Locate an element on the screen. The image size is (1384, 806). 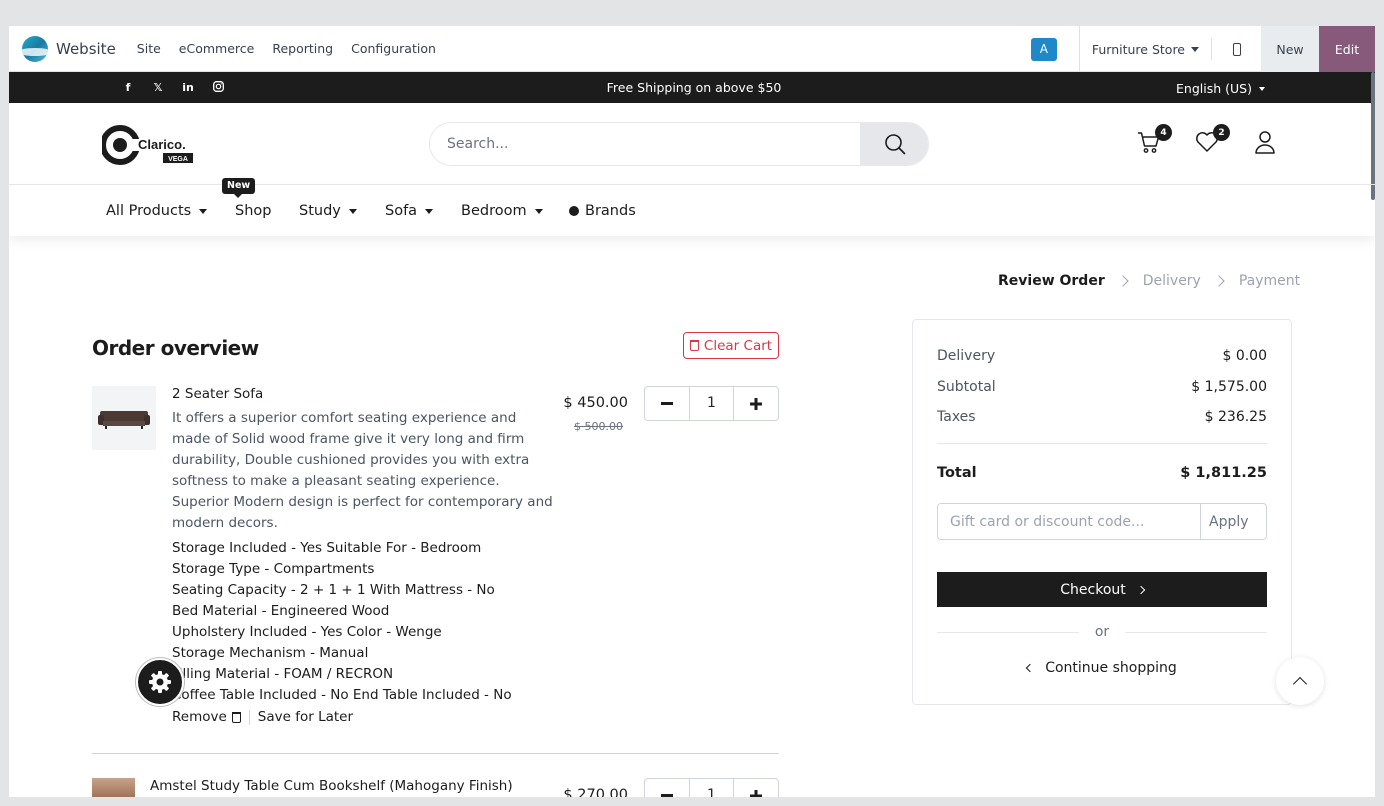
nav-label: Study is located at coordinates (320, 211).